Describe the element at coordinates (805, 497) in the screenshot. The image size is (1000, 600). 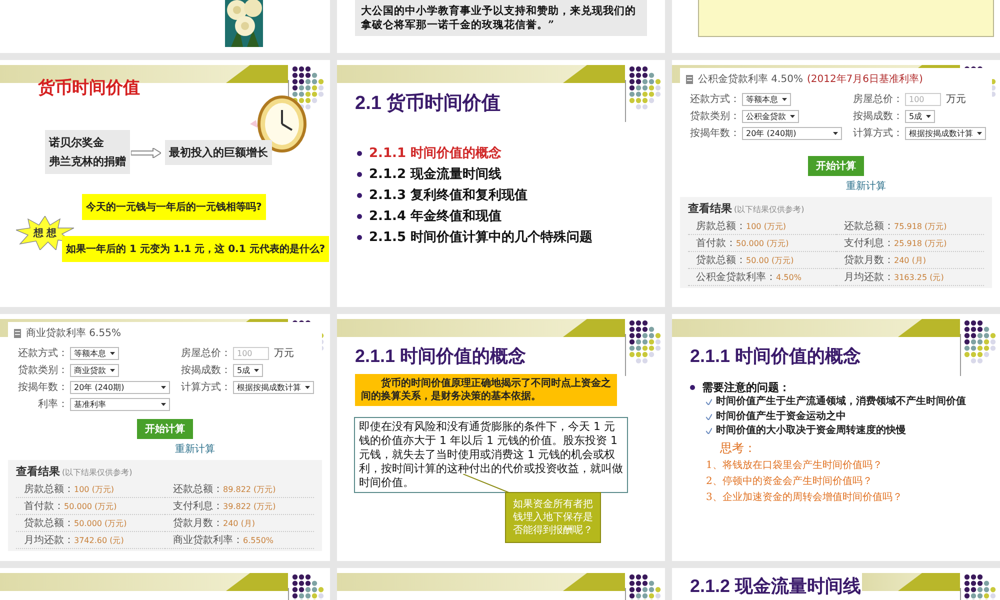
I see `question-item: 3、企业加速资金的周转会增值时间价值吗？` at that location.